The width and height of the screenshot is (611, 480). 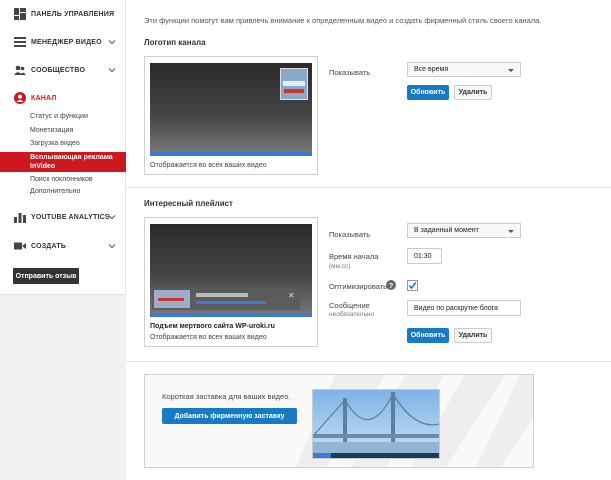 I want to click on video-preview, so click(x=231, y=109).